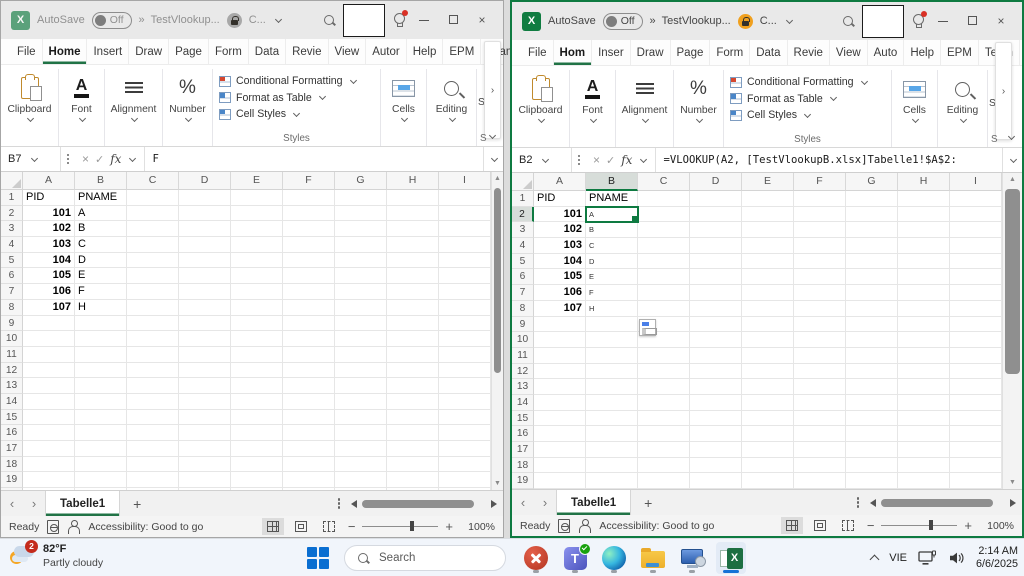 This screenshot has width=1024, height=576. What do you see at coordinates (976, 402) in the screenshot?
I see `cell-I14` at bounding box center [976, 402].